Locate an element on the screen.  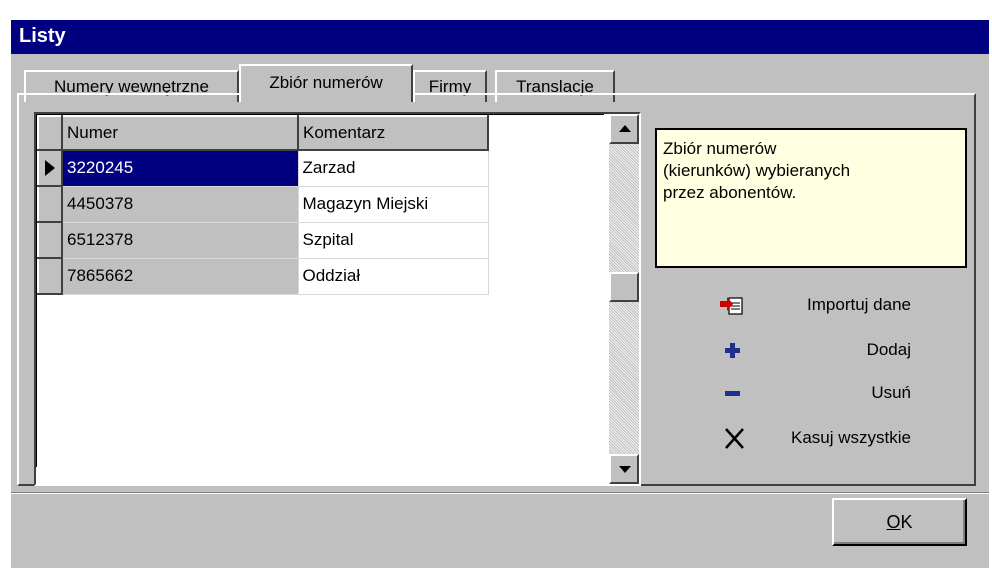
ok-button: OK is located at coordinates (899, 522).